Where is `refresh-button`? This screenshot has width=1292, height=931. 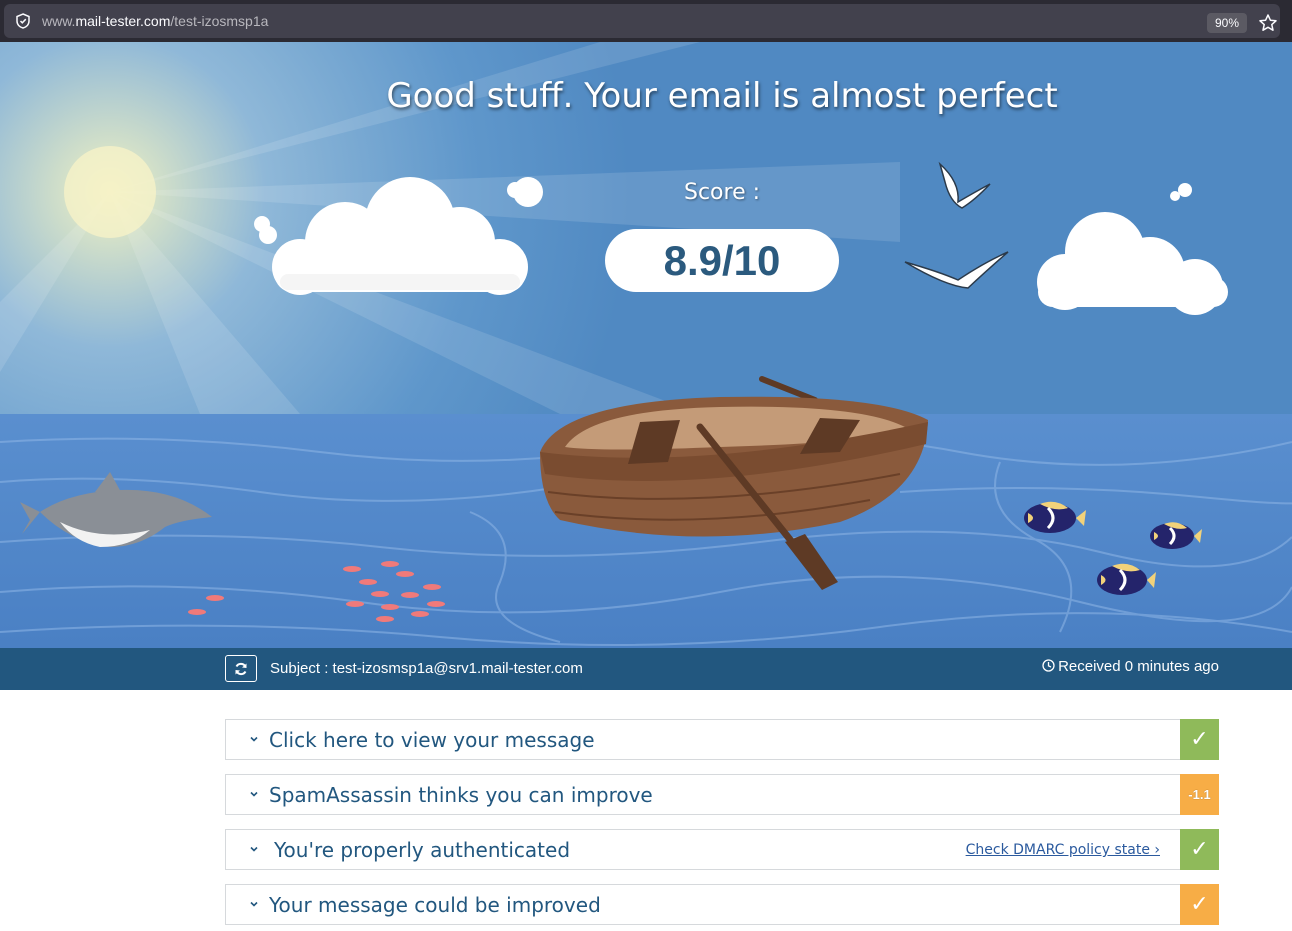
refresh-button is located at coordinates (241, 668).